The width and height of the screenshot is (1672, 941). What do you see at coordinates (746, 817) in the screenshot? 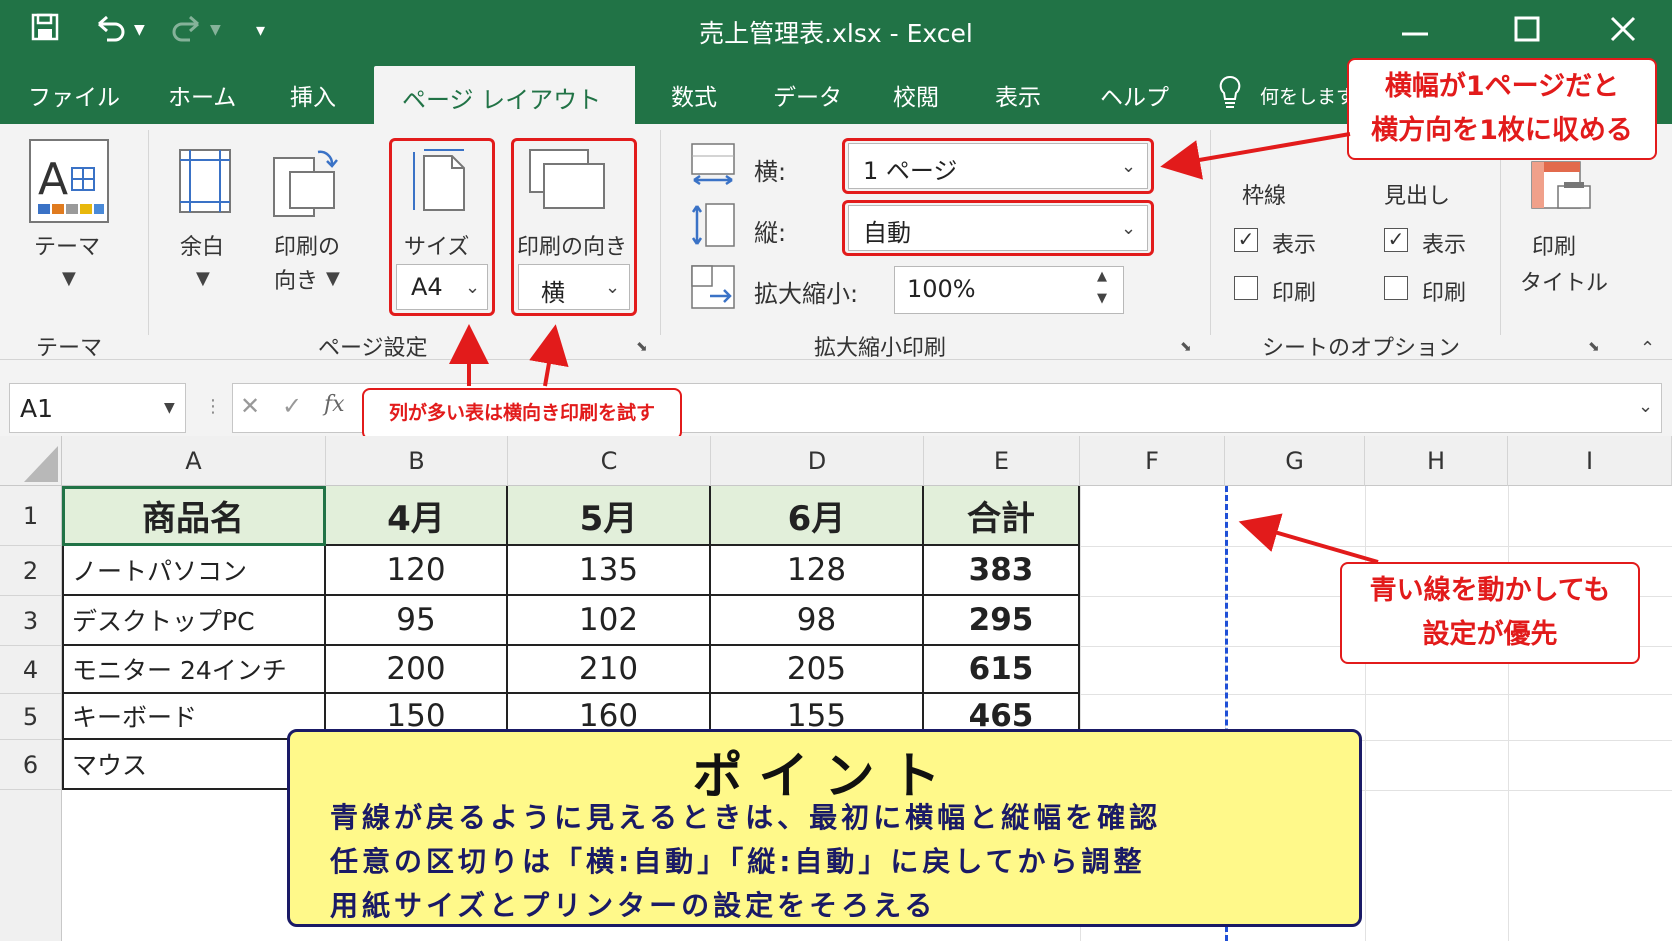
I see `point-line-1: 青線が戻るように見えるときは、最初に横幅と縦幅を確認` at bounding box center [746, 817].